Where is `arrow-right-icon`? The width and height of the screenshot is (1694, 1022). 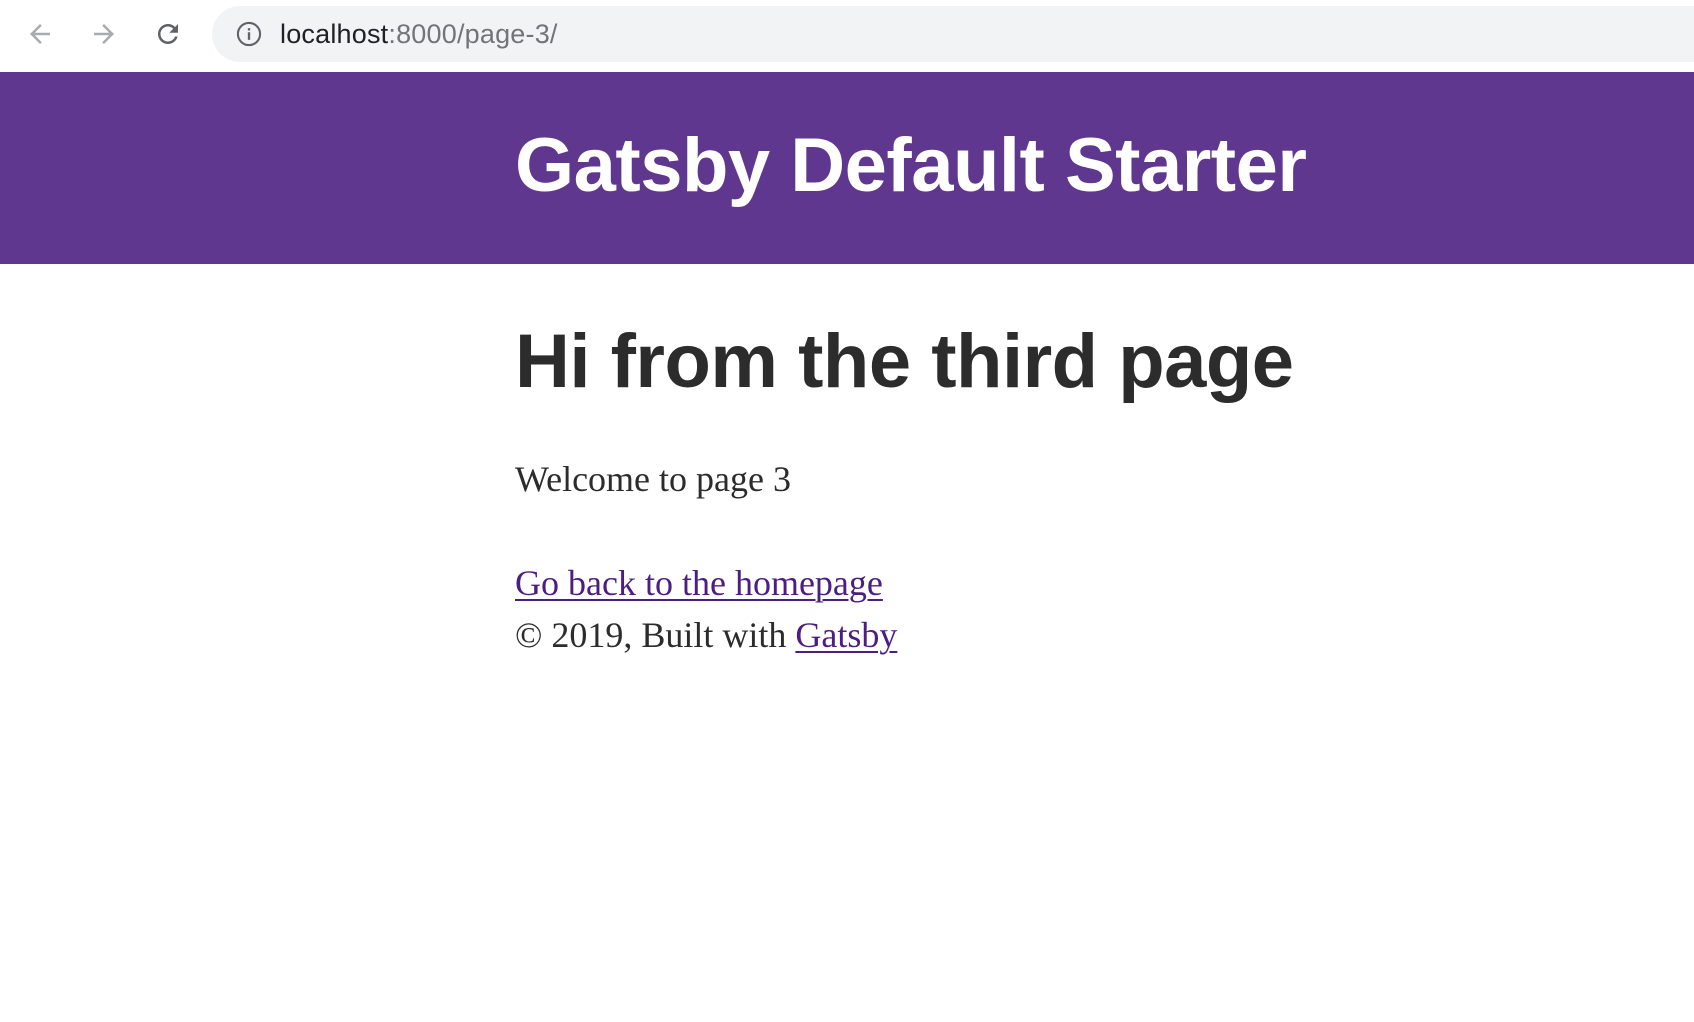 arrow-right-icon is located at coordinates (104, 34).